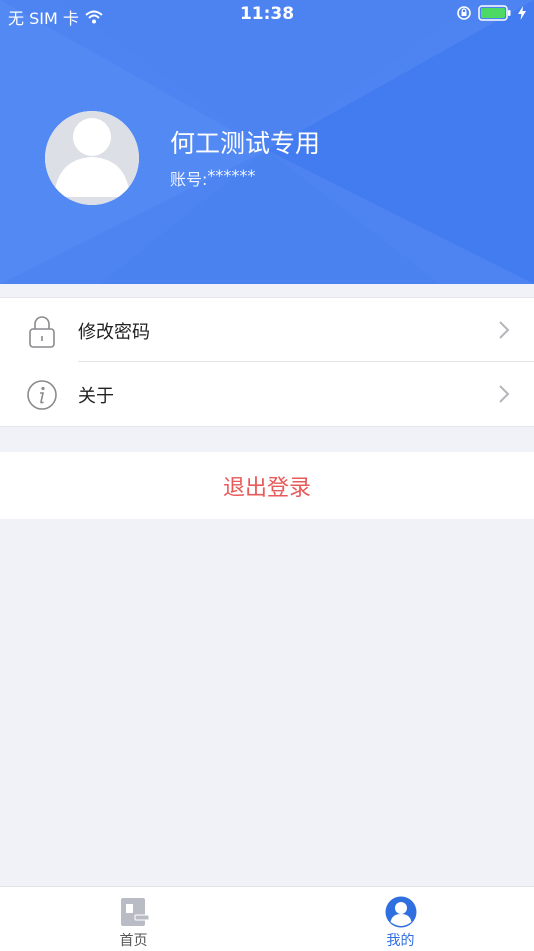 This screenshot has height=951, width=534. What do you see at coordinates (245, 143) in the screenshot?
I see `user-name: 何工测试专用` at bounding box center [245, 143].